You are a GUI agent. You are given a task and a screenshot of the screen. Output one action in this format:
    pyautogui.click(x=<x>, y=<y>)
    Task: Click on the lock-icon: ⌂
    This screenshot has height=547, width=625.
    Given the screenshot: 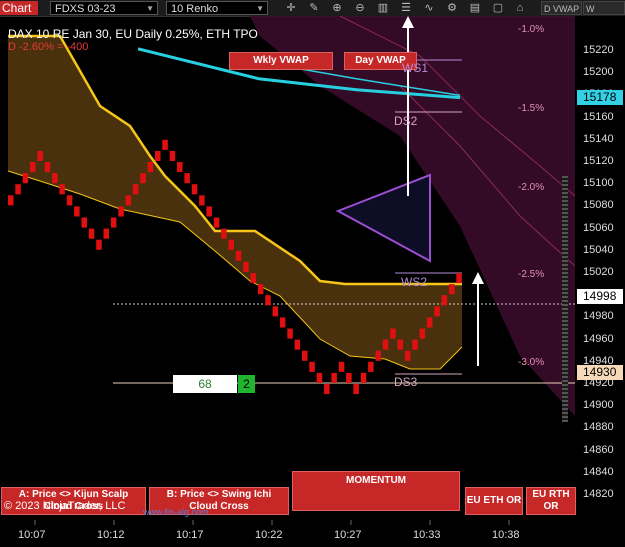 What is the action you would take?
    pyautogui.click(x=520, y=8)
    